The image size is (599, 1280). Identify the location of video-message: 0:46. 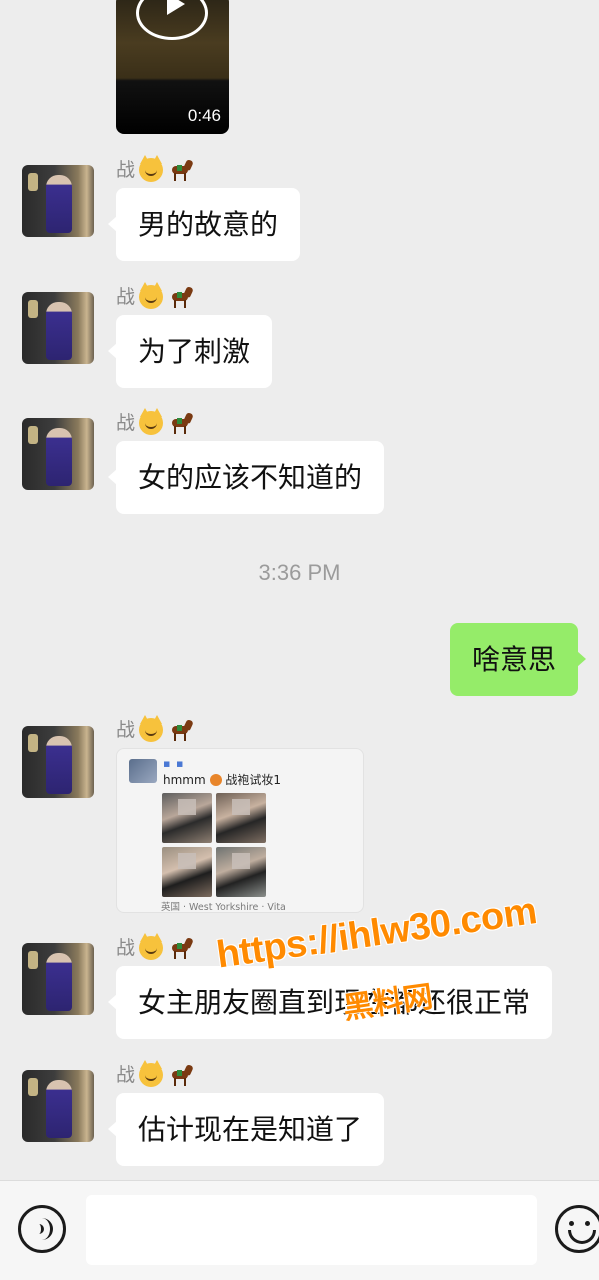
(172, 67).